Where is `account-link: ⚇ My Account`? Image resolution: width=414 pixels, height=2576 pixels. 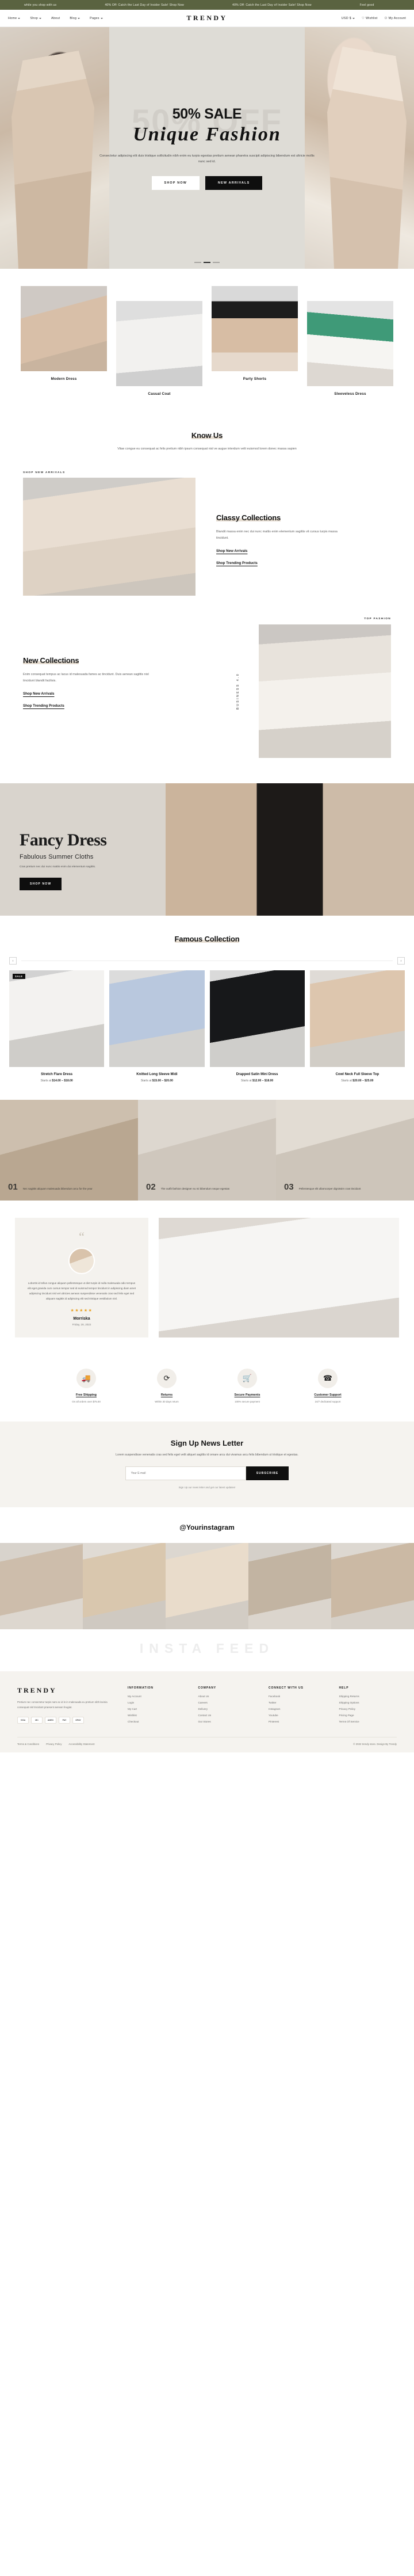 account-link: ⚇ My Account is located at coordinates (395, 18).